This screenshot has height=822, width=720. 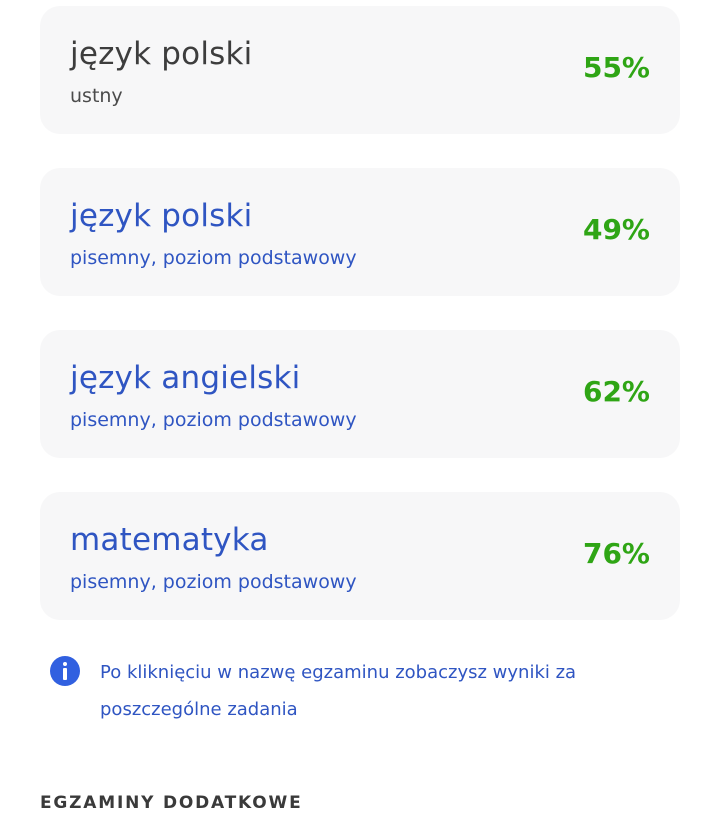 What do you see at coordinates (171, 803) in the screenshot?
I see `section-heading: EGZAMINY DODATKOWE` at bounding box center [171, 803].